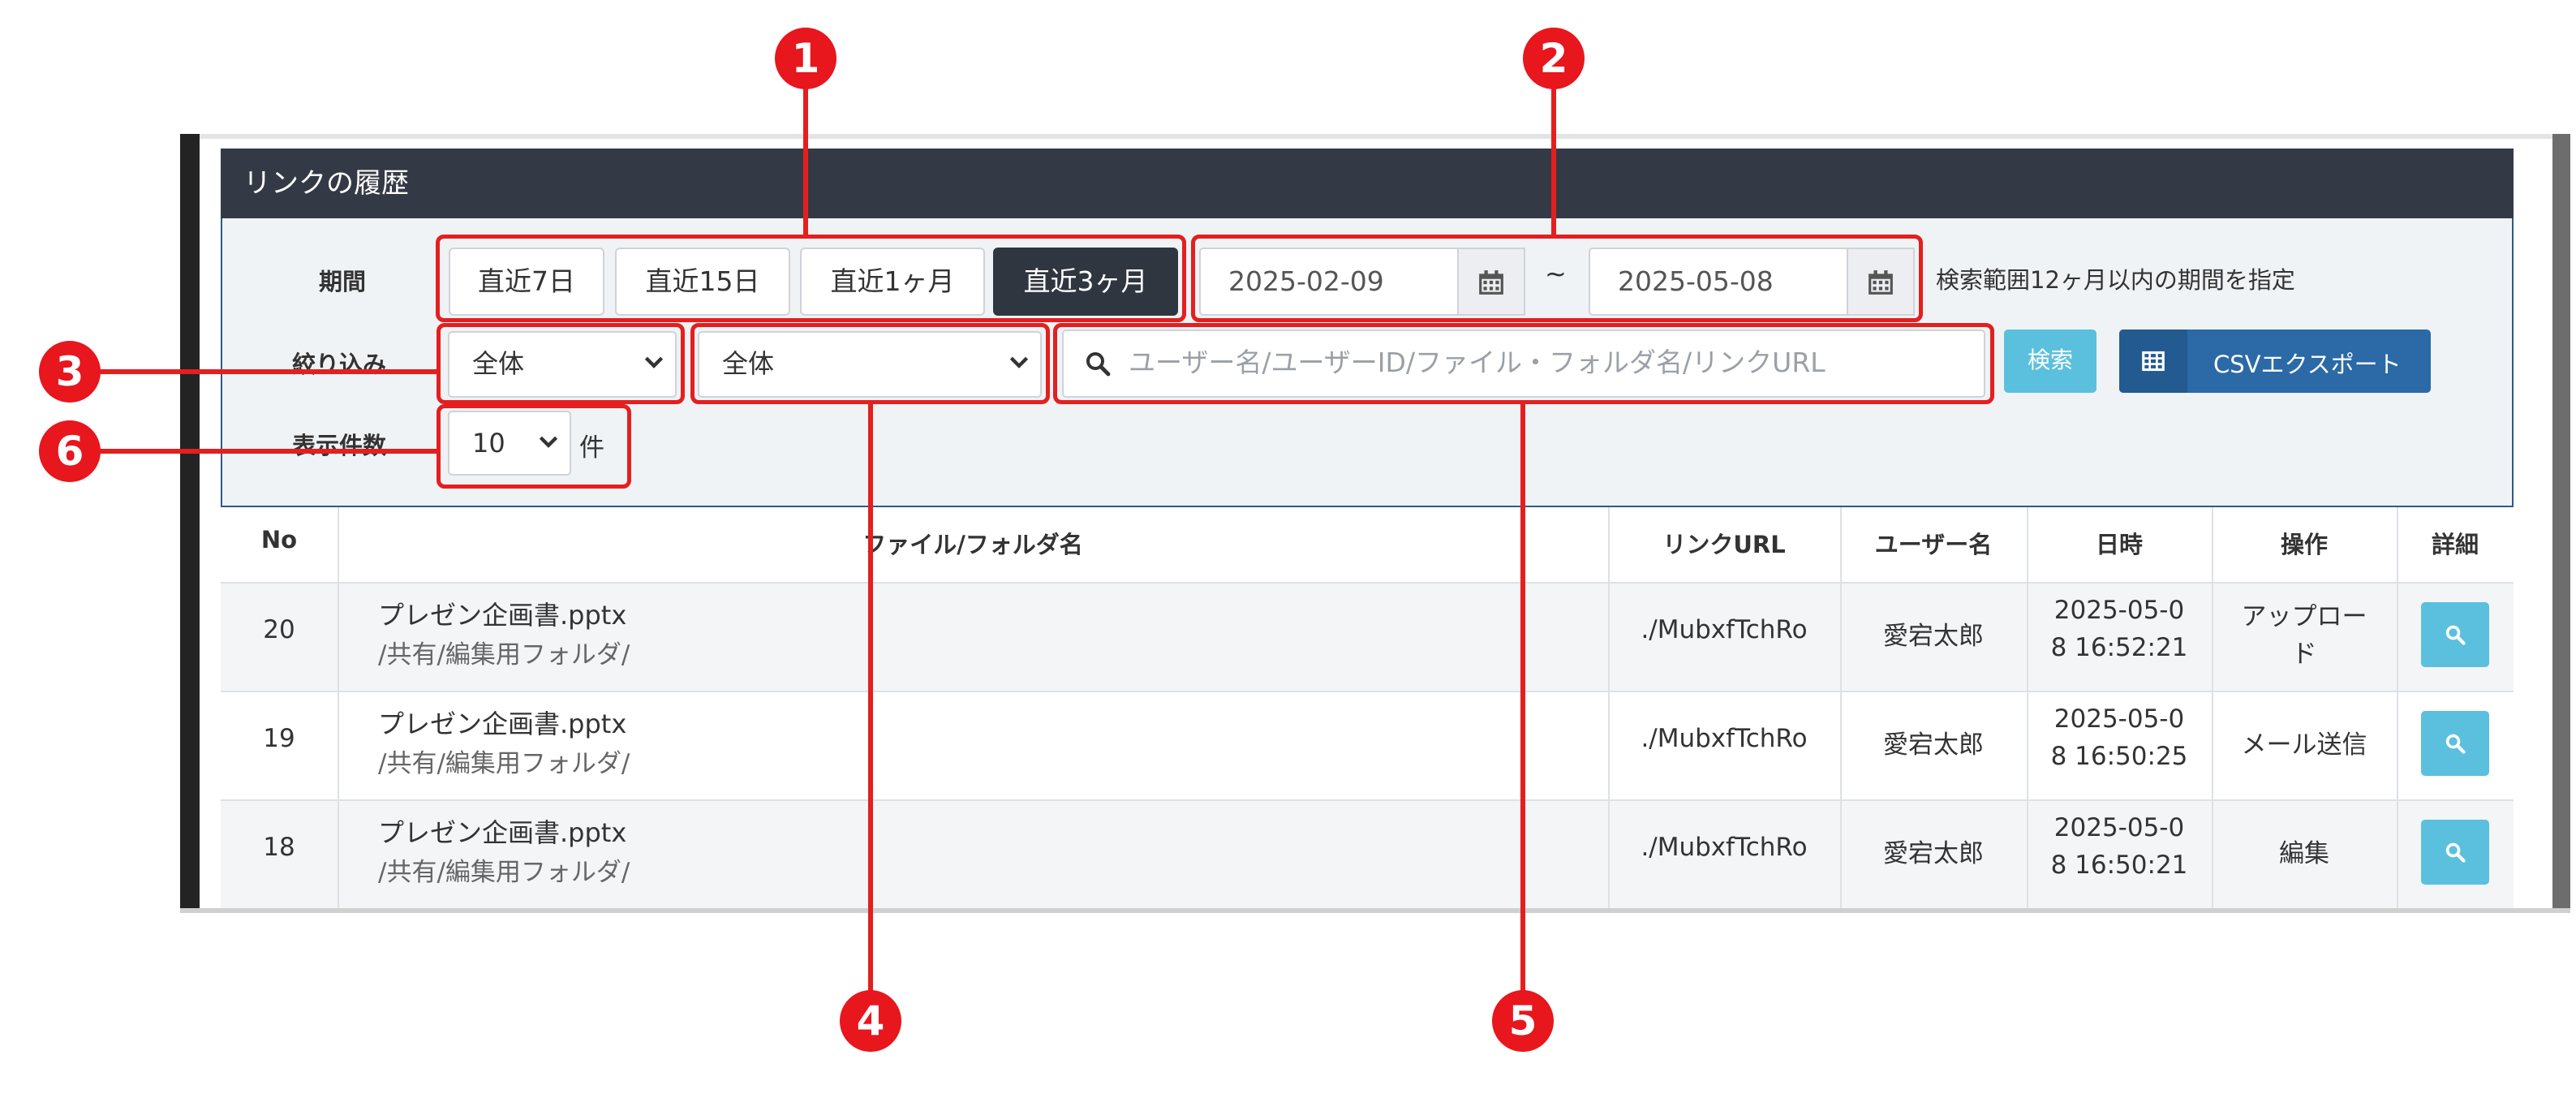  I want to click on callout-2: 2, so click(1554, 58).